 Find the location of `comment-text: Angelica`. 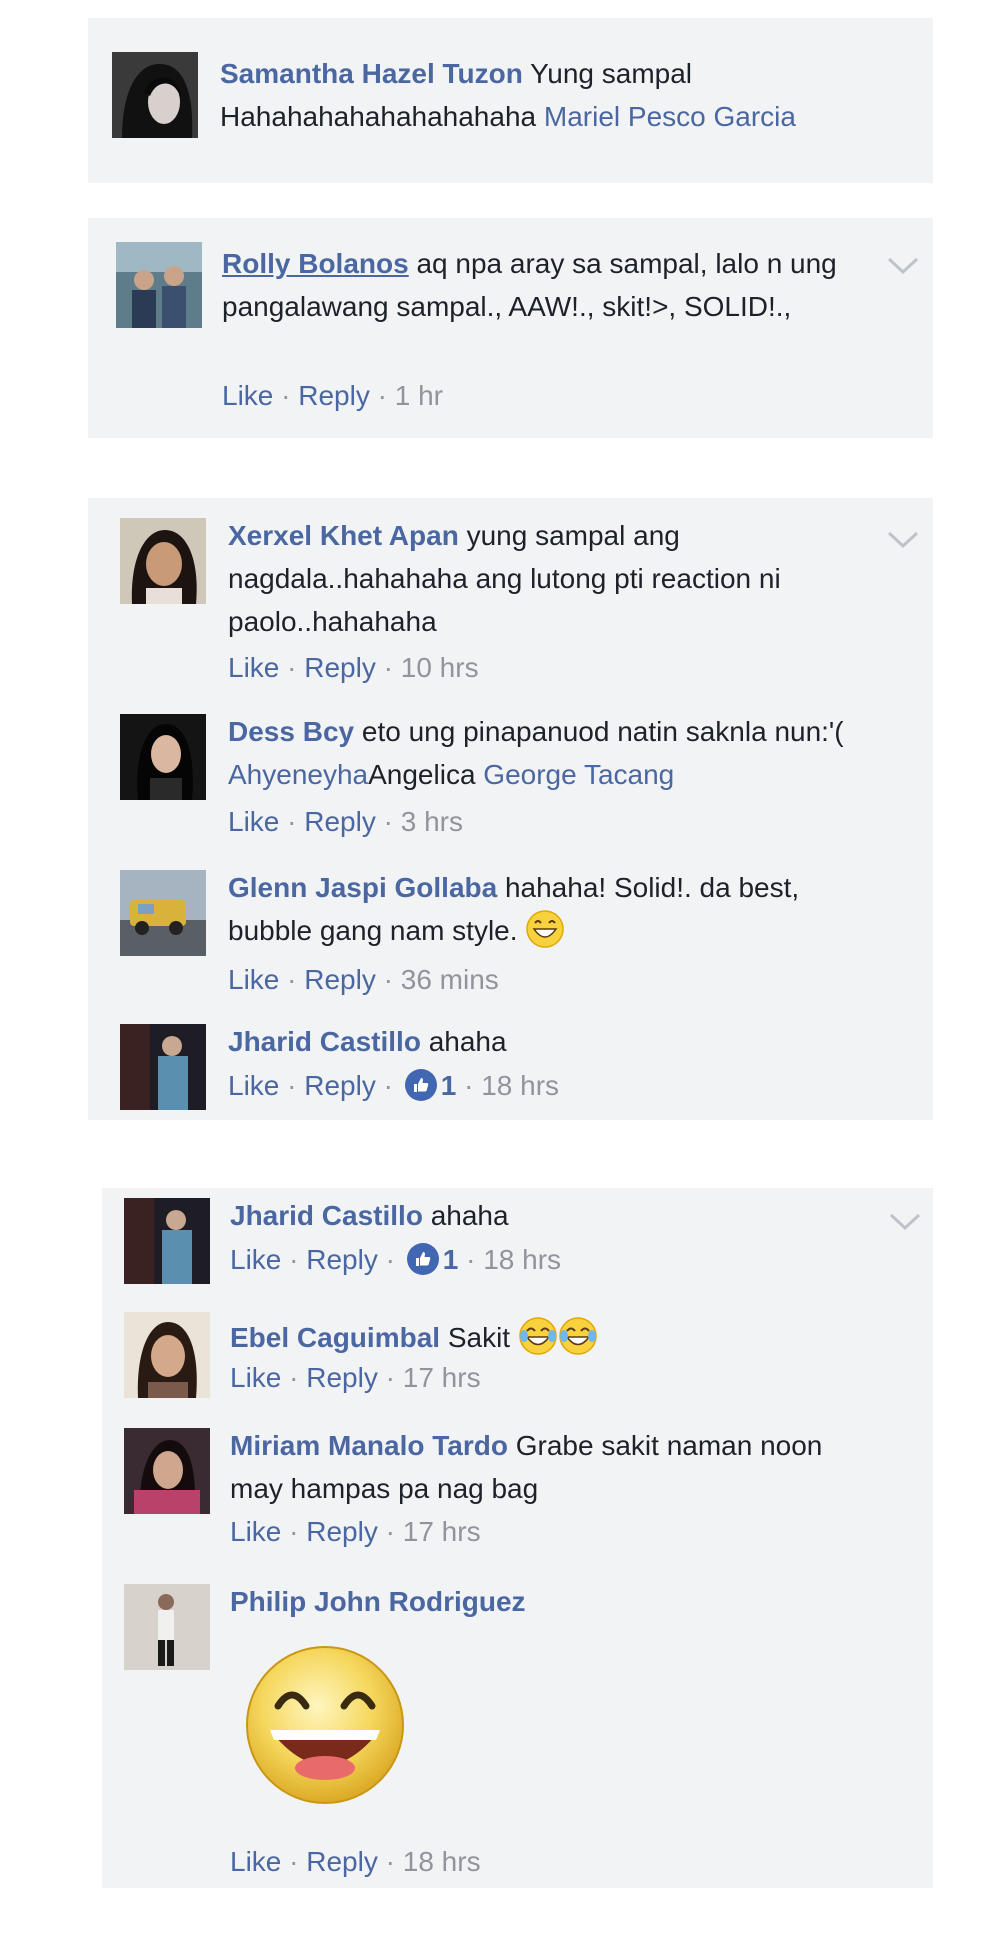

comment-text: Angelica is located at coordinates (422, 774).